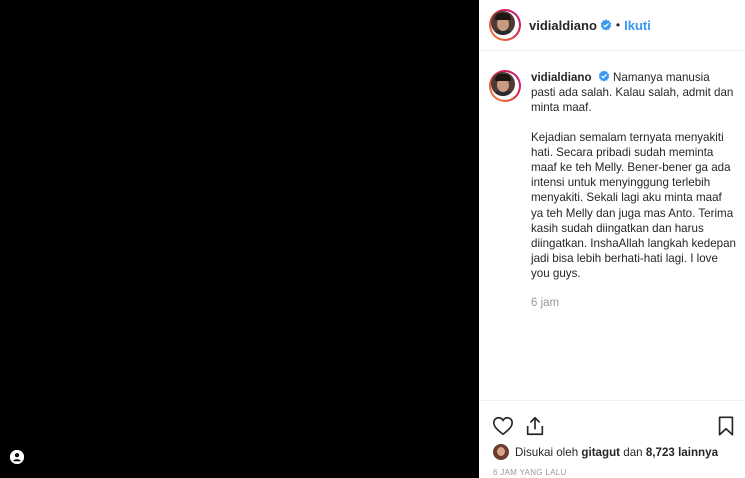 This screenshot has width=745, height=478. What do you see at coordinates (637, 25) in the screenshot?
I see `follow-button: Ikuti` at bounding box center [637, 25].